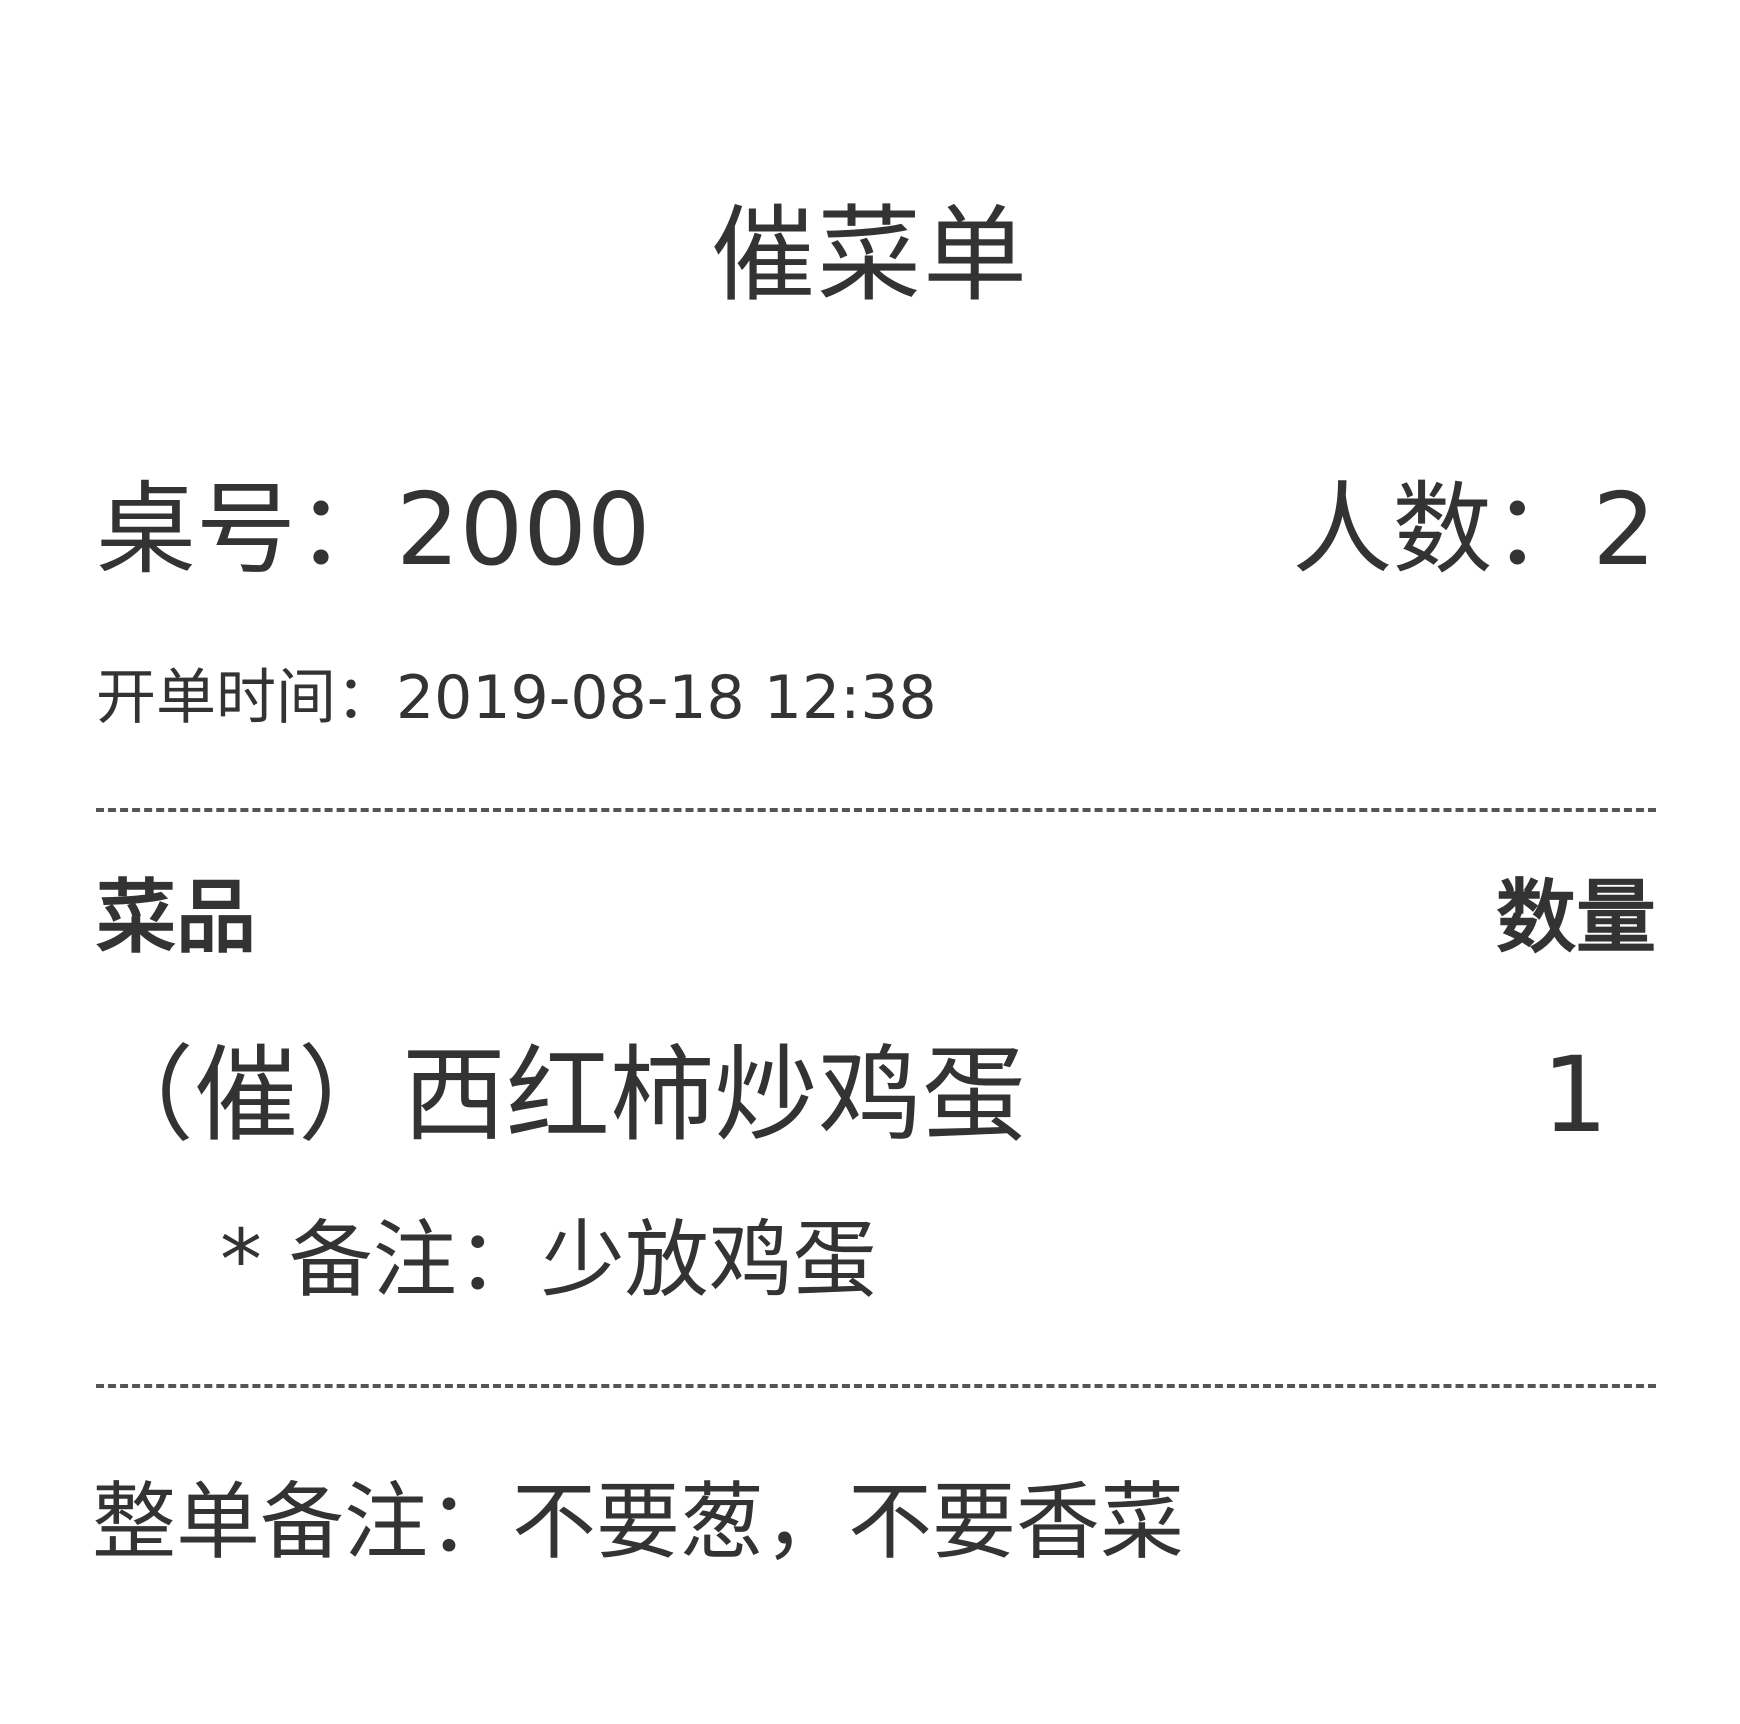 The image size is (1740, 1724). Describe the element at coordinates (638, 1522) in the screenshot. I see `order-note: 整单备注：不要葱，不要香菜` at that location.